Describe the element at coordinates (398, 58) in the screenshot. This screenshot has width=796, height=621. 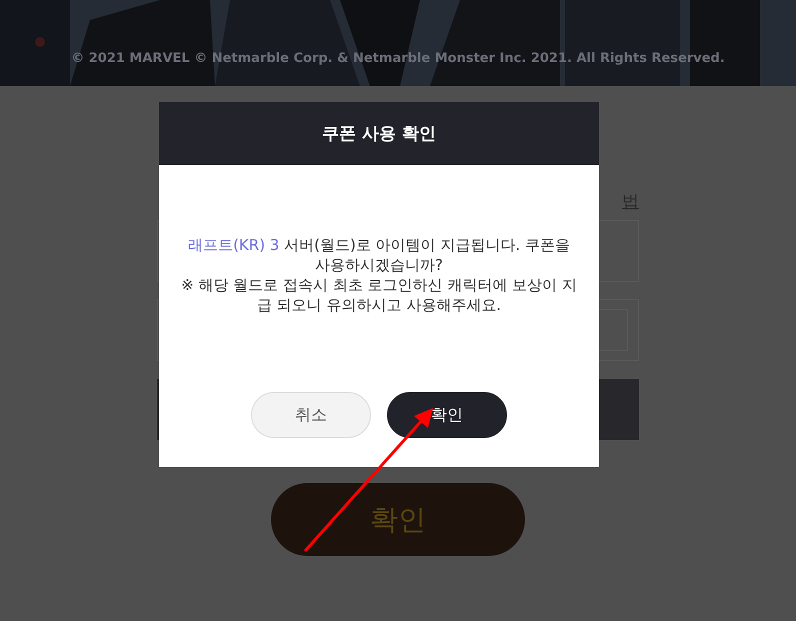
I see `copyright-text: © 2021 MARVEL © Netmarble Corp. & Netmarble Monster Inc. 2021. All Rights Reserved.` at that location.